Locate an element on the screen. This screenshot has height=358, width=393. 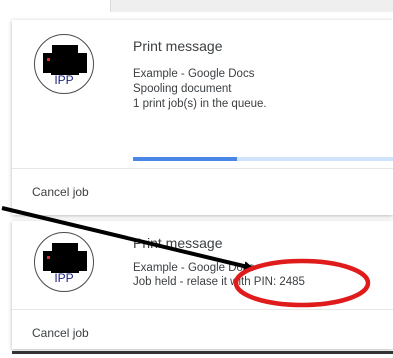
bottom-border is located at coordinates (202, 352).